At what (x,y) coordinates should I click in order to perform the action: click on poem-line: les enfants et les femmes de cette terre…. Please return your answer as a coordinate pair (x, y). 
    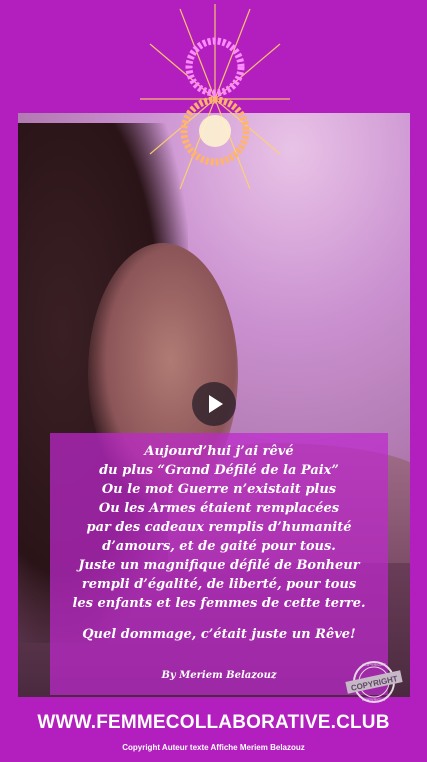
    Looking at the image, I should click on (219, 603).